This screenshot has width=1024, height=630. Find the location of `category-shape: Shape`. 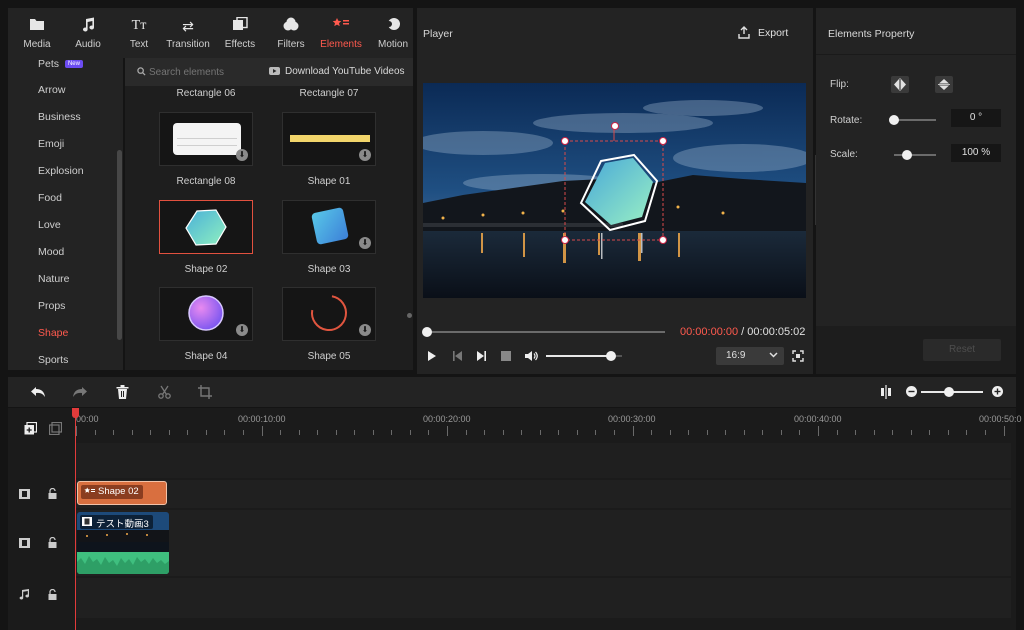

category-shape: Shape is located at coordinates (53, 333).